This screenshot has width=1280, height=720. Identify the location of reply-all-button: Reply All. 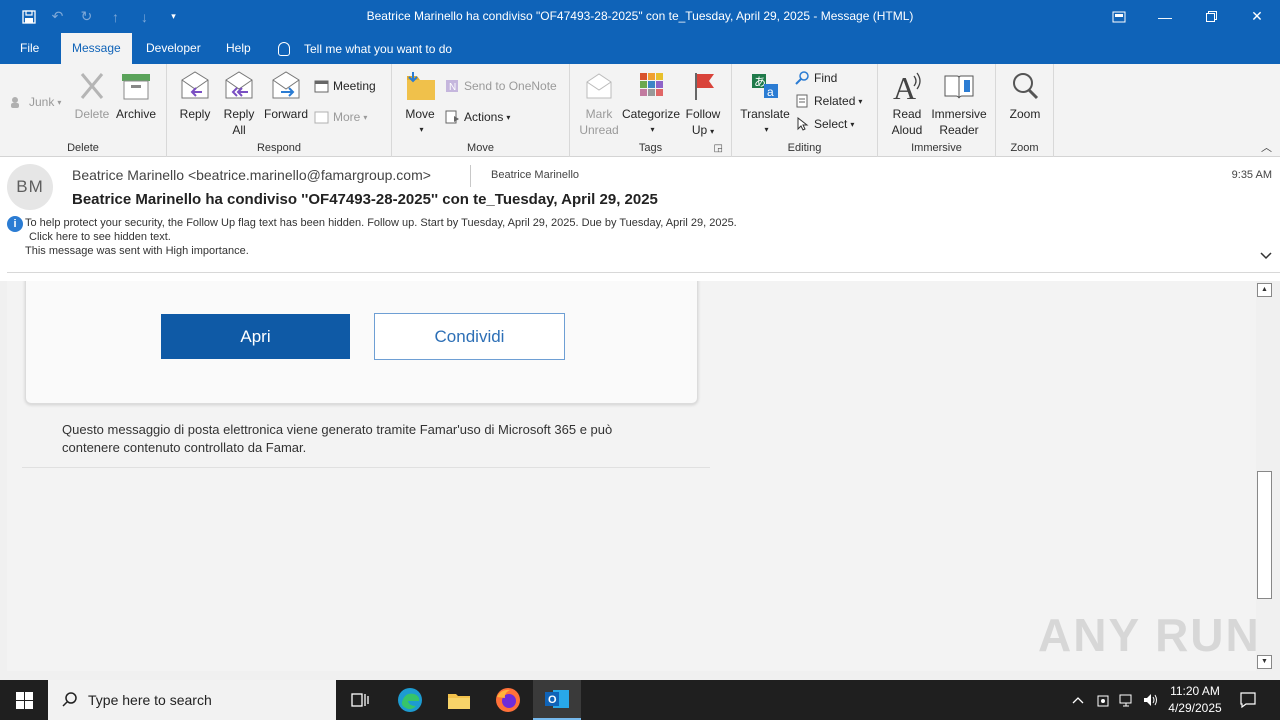
(239, 103).